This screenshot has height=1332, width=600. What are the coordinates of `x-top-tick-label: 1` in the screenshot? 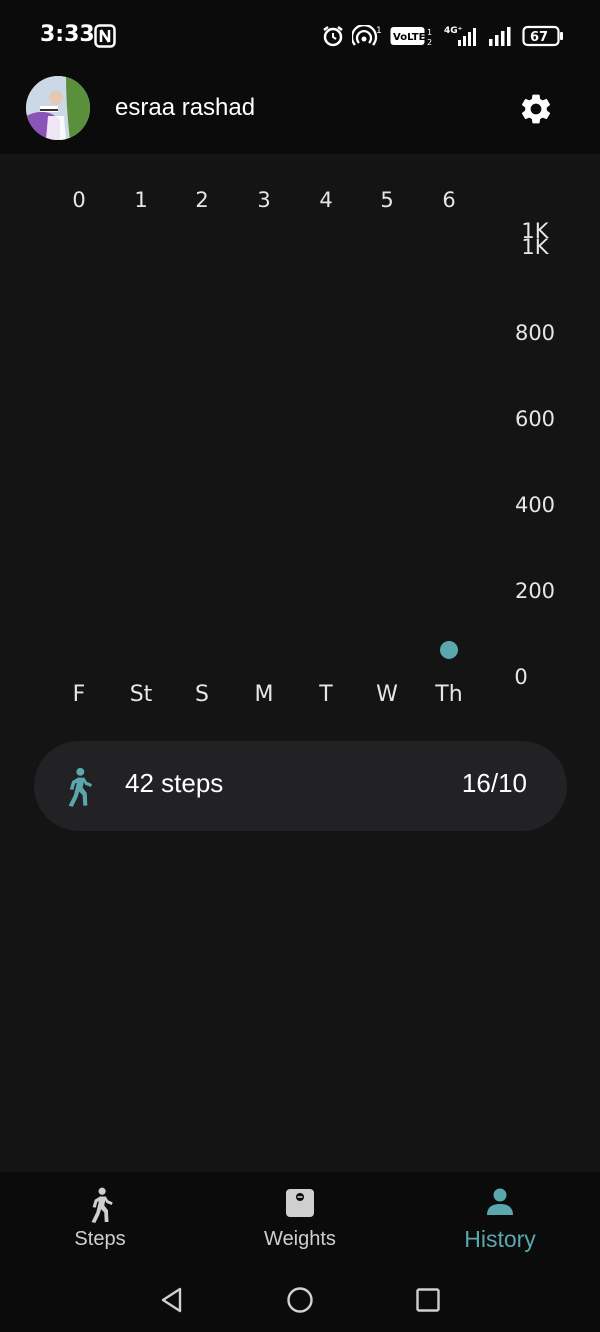 It's located at (140, 200).